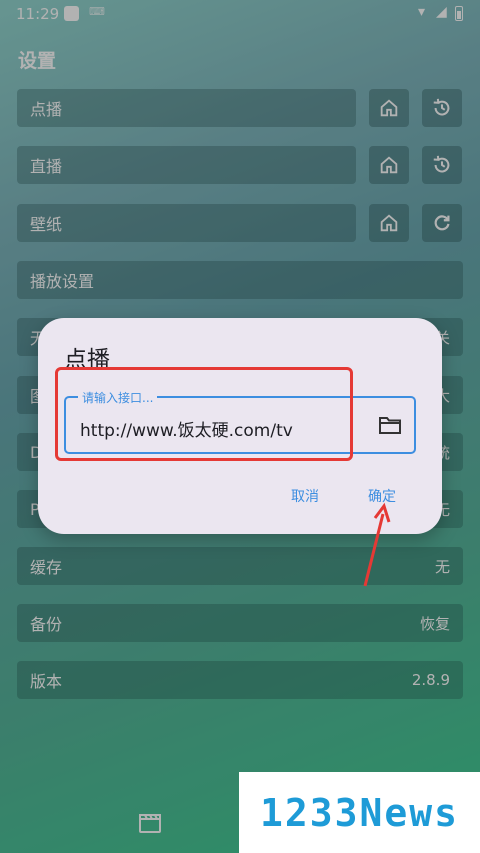 This screenshot has width=480, height=853. What do you see at coordinates (204, 414) in the screenshot?
I see `highlight-annotation` at bounding box center [204, 414].